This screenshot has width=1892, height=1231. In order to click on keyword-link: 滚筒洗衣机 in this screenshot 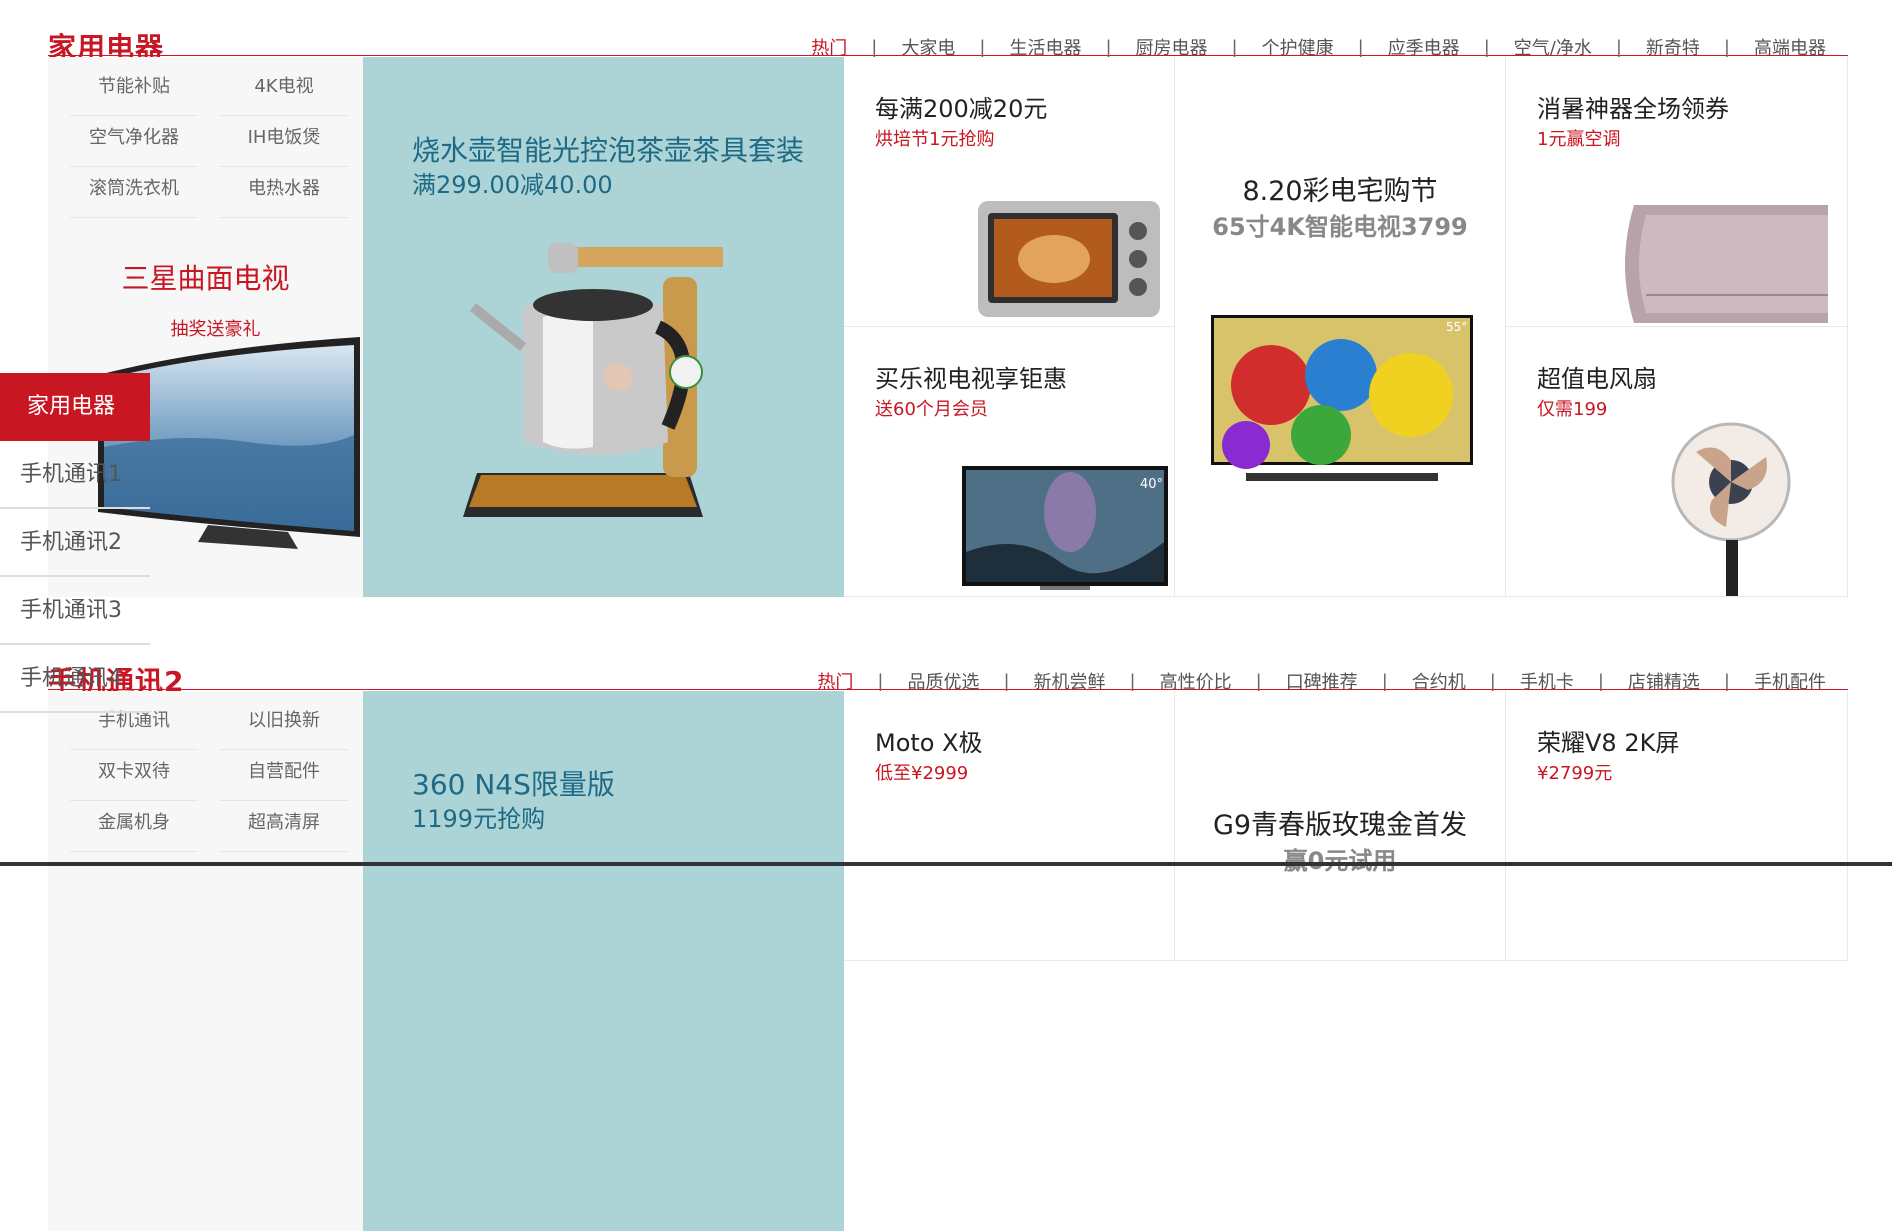, I will do `click(134, 192)`.